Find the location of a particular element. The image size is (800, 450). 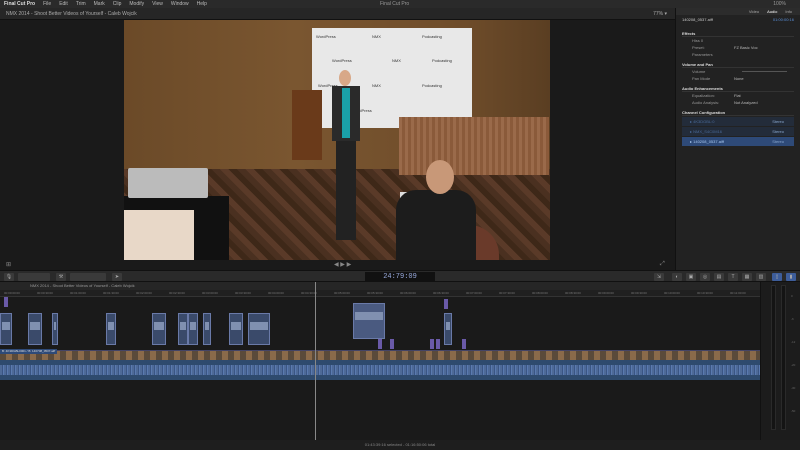

ruler-tick: 00:08:30:00 is located at coordinates (573, 293).